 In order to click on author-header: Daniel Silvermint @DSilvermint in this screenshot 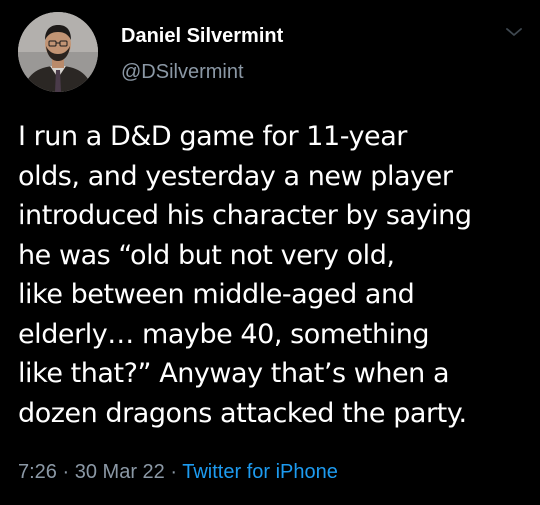, I will do `click(202, 54)`.